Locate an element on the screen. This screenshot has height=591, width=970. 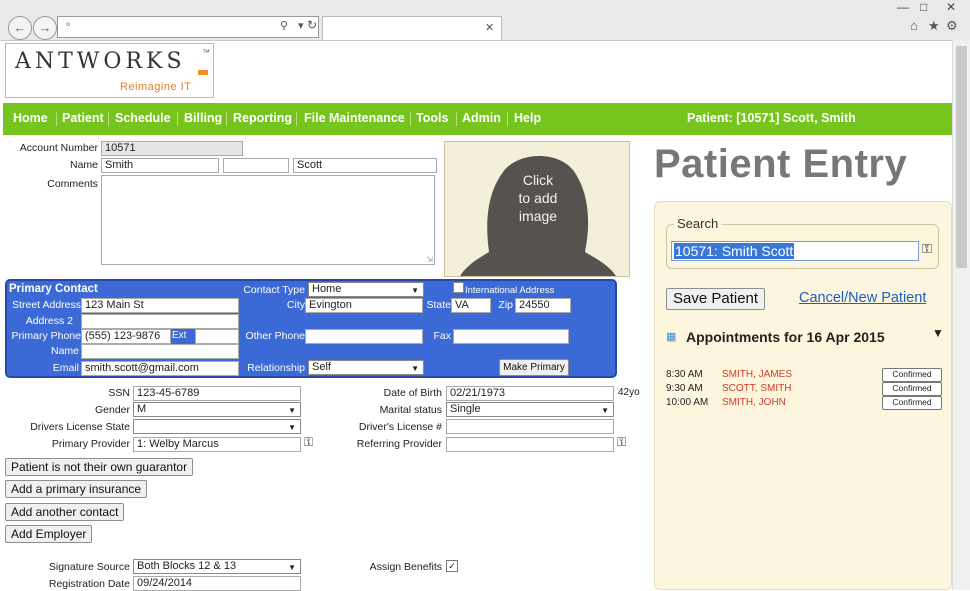
zip-field: 24550 is located at coordinates (543, 305).